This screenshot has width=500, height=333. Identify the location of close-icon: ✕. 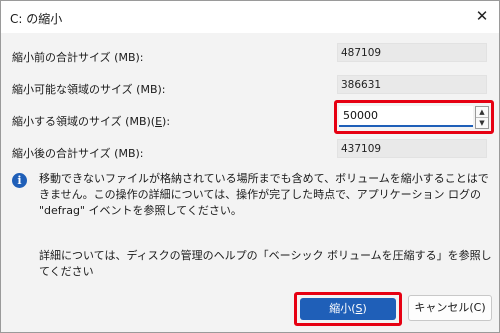
(482, 16).